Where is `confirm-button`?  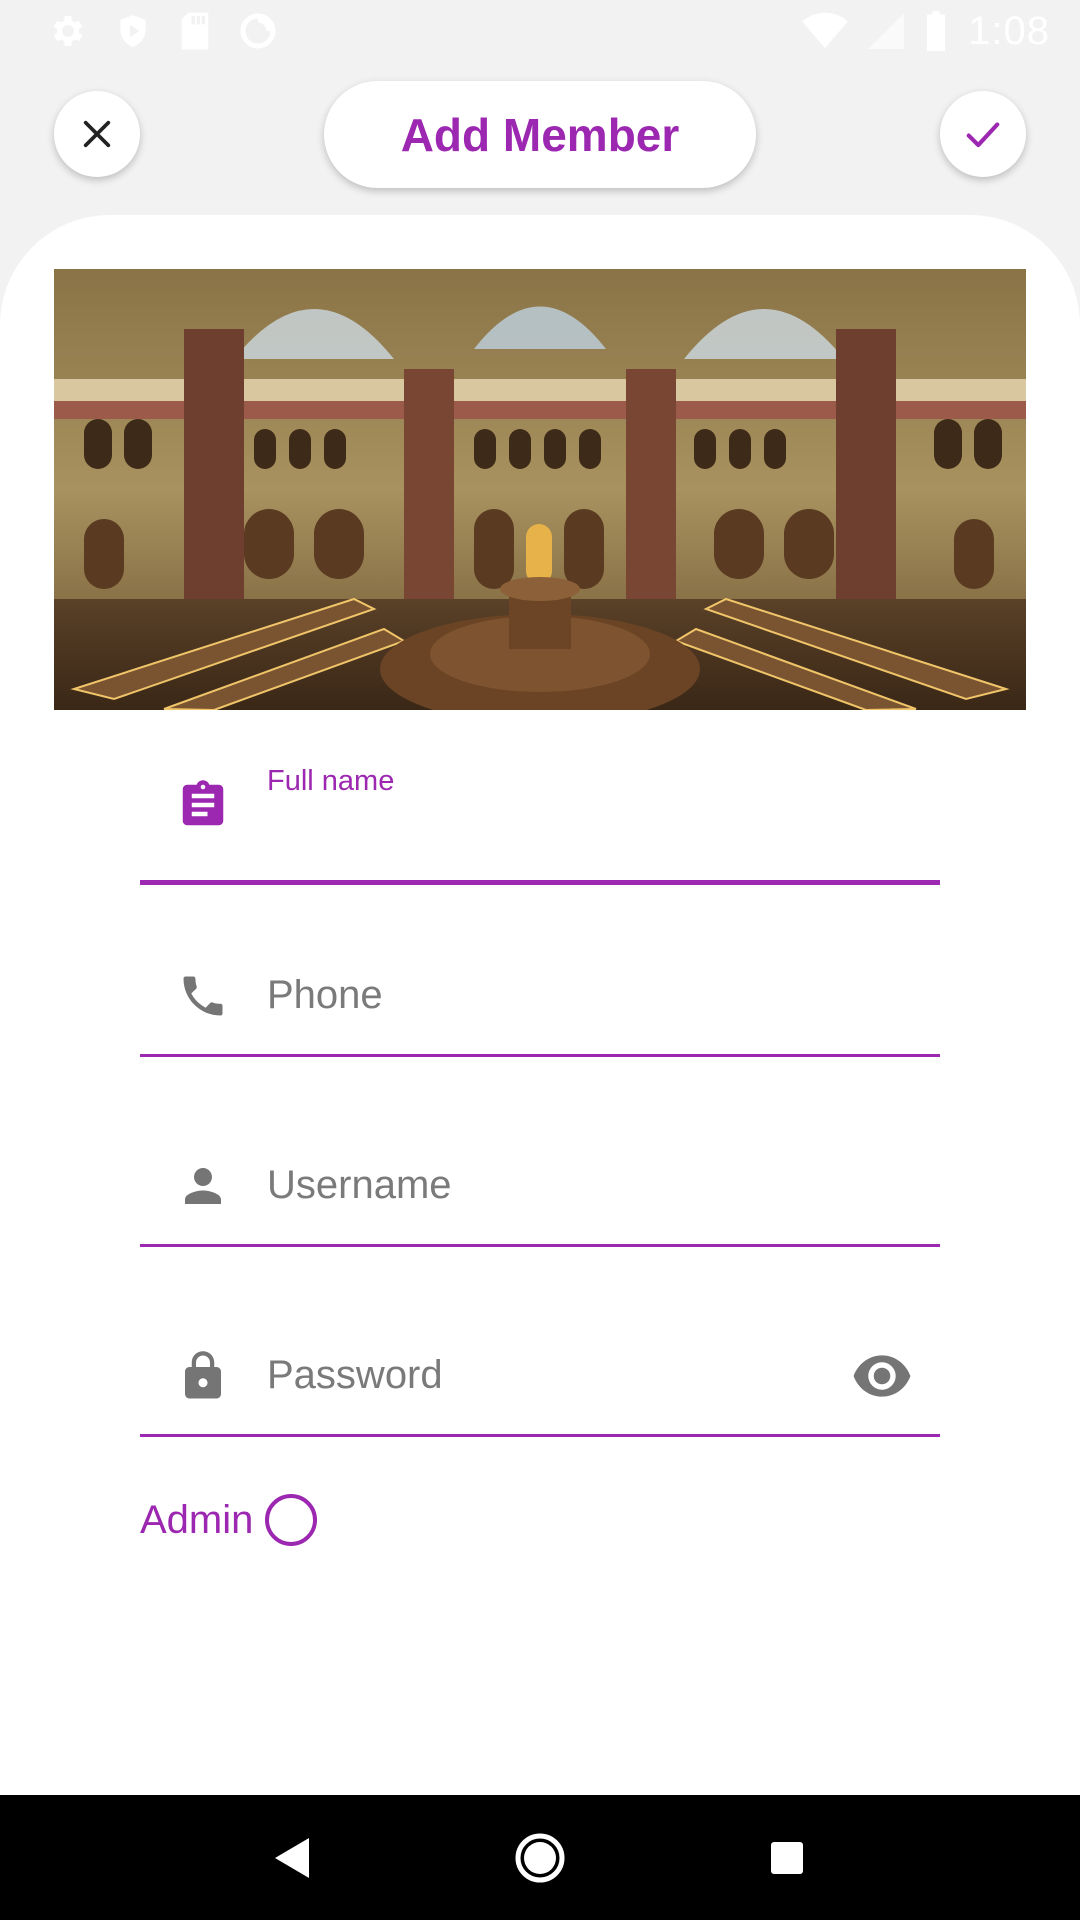 confirm-button is located at coordinates (983, 134).